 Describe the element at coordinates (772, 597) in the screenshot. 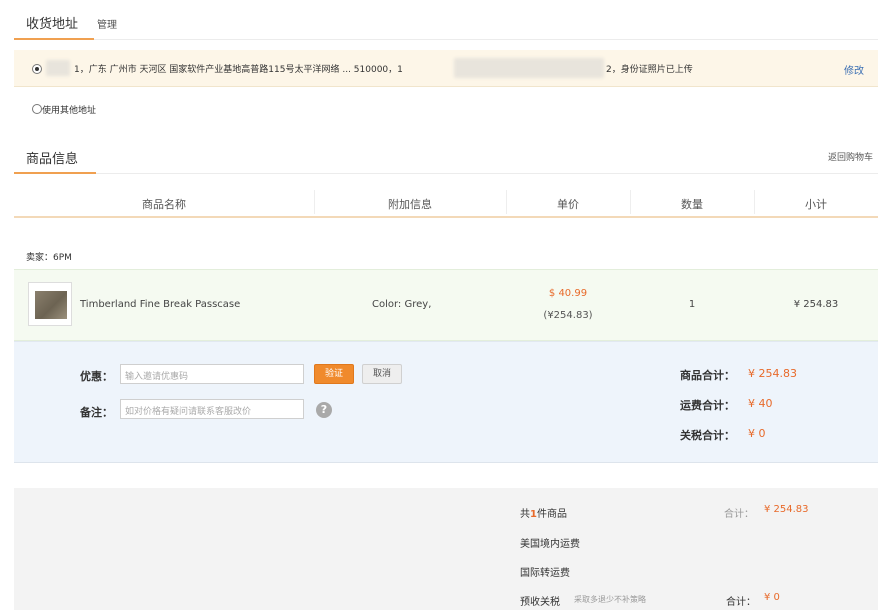

I see `tax-sum-value: ¥ 0` at that location.